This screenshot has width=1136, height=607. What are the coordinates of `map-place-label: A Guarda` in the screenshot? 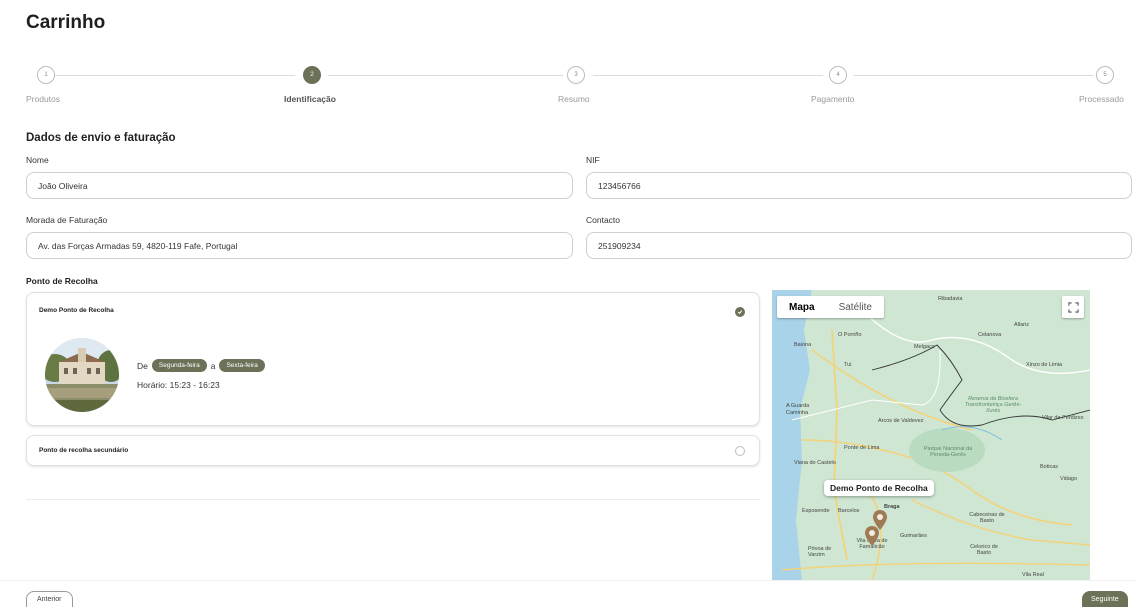 It's located at (798, 406).